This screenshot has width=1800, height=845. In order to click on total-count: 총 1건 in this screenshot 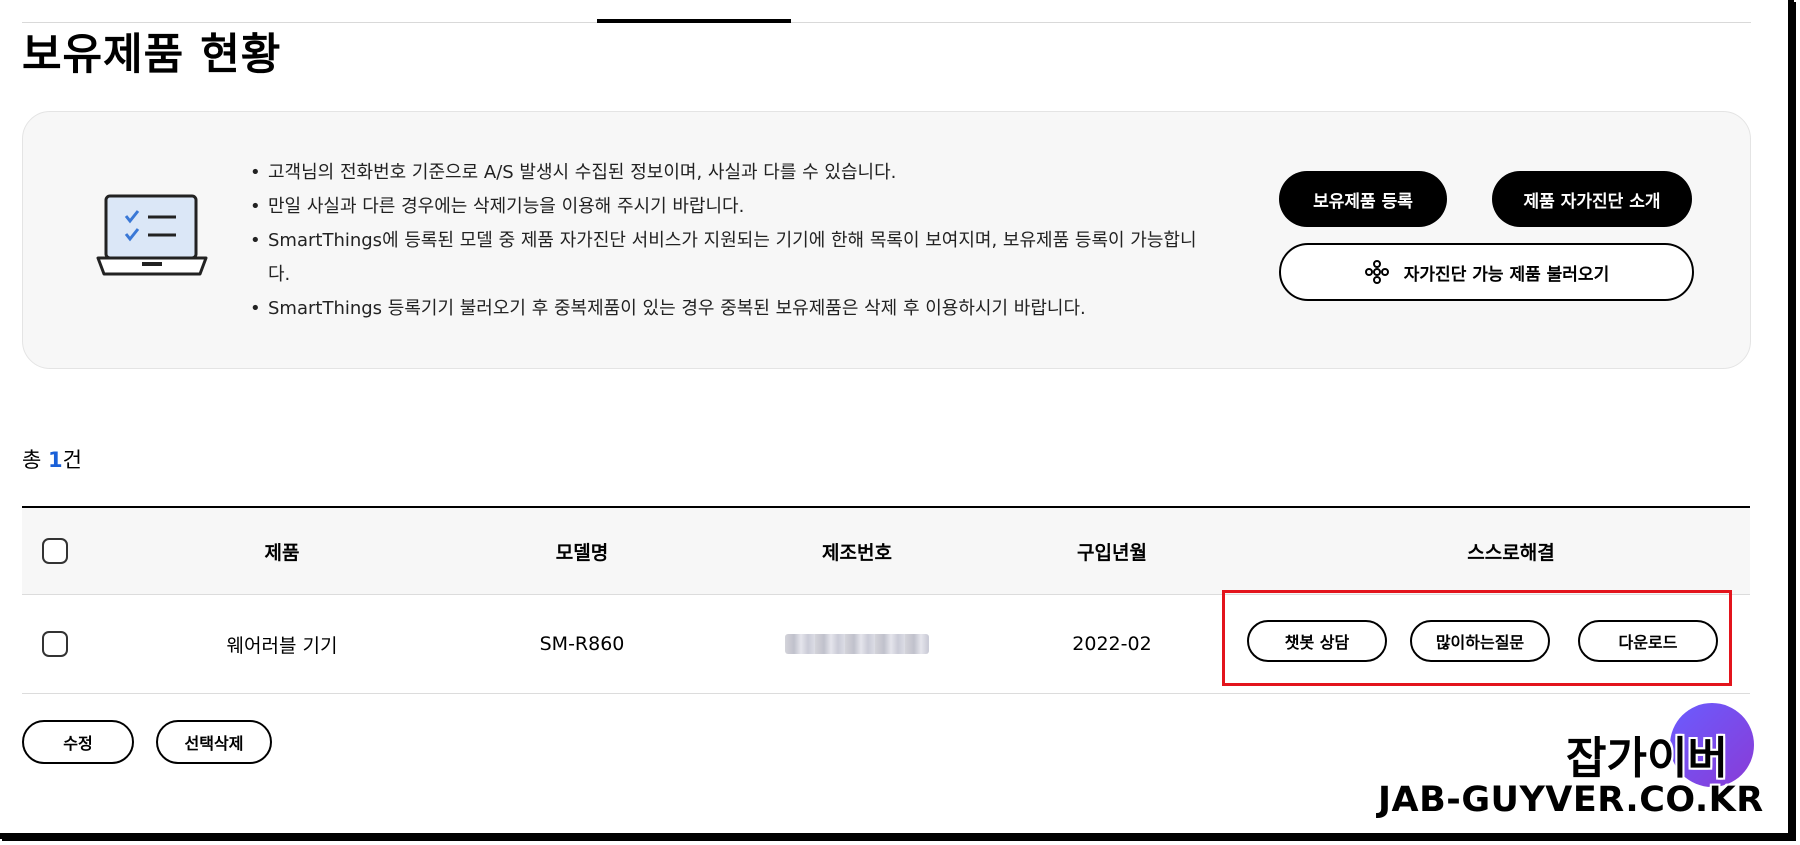, I will do `click(52, 460)`.